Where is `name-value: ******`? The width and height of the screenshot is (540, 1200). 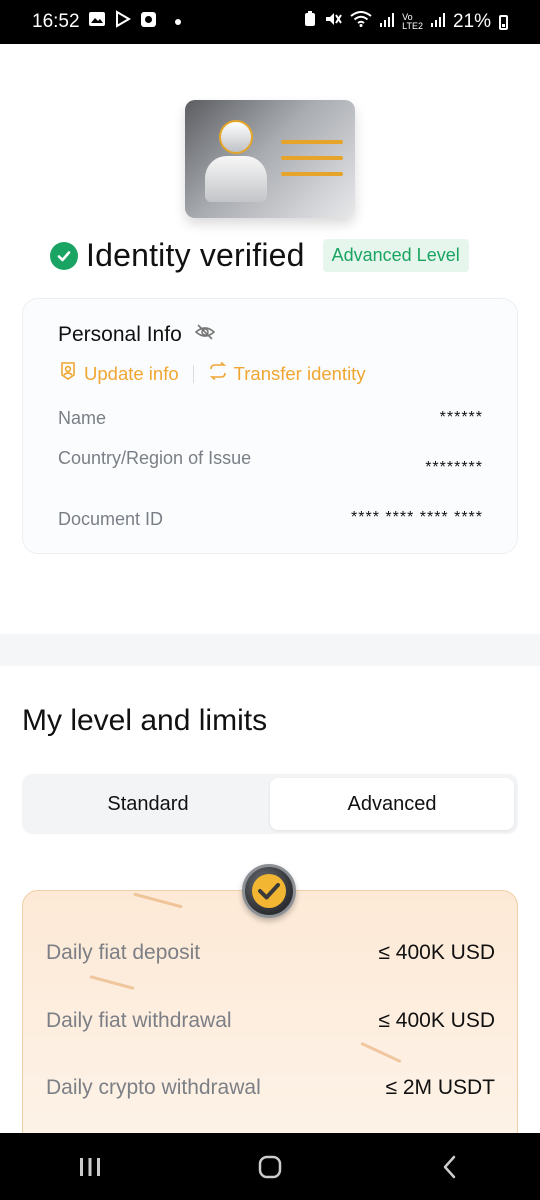
name-value: ****** is located at coordinates (461, 417).